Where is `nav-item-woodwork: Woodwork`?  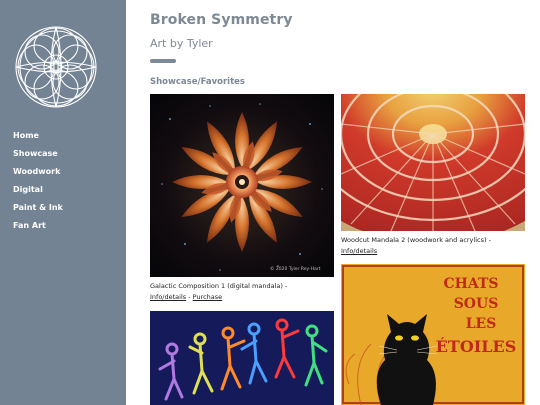
nav-item-woodwork: Woodwork is located at coordinates (38, 172).